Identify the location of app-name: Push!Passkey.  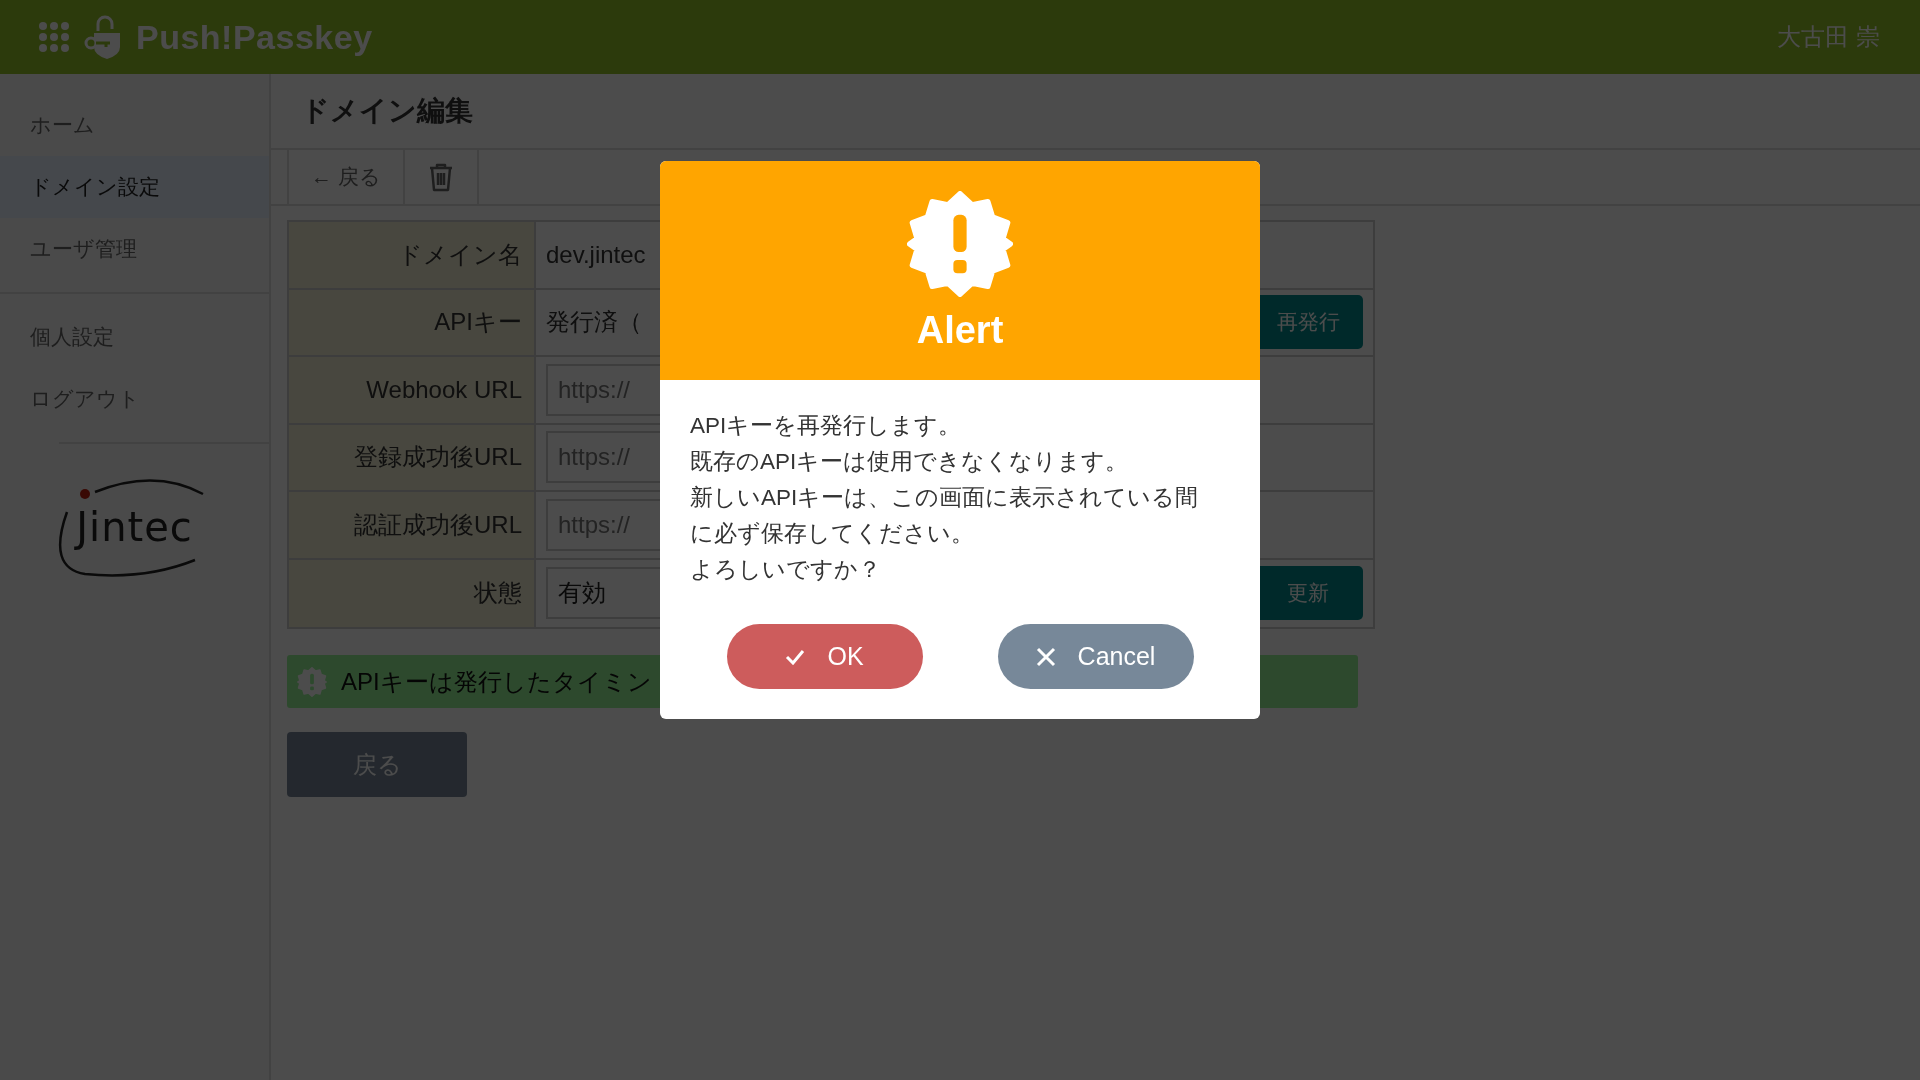
(254, 37).